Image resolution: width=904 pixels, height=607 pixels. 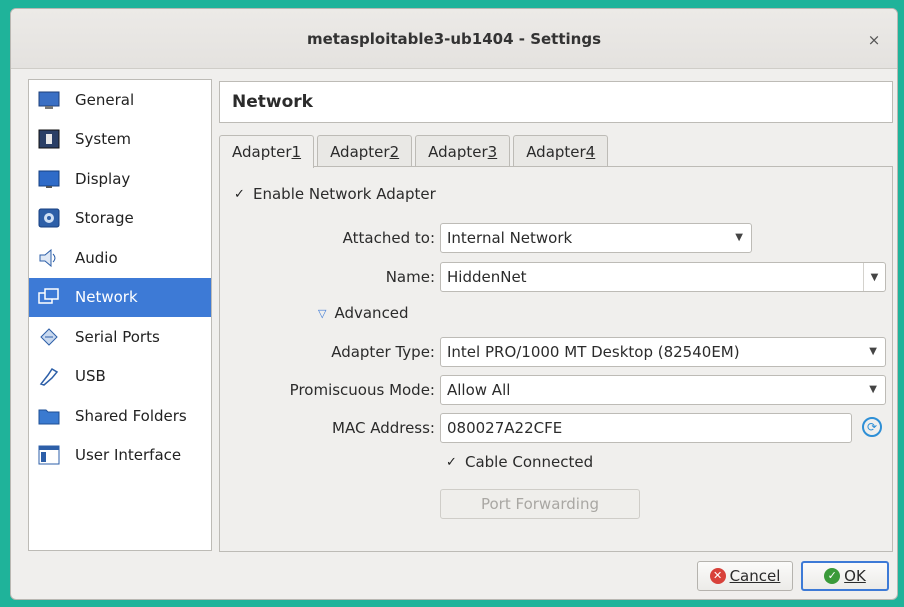 What do you see at coordinates (49, 179) in the screenshot?
I see `display-icon` at bounding box center [49, 179].